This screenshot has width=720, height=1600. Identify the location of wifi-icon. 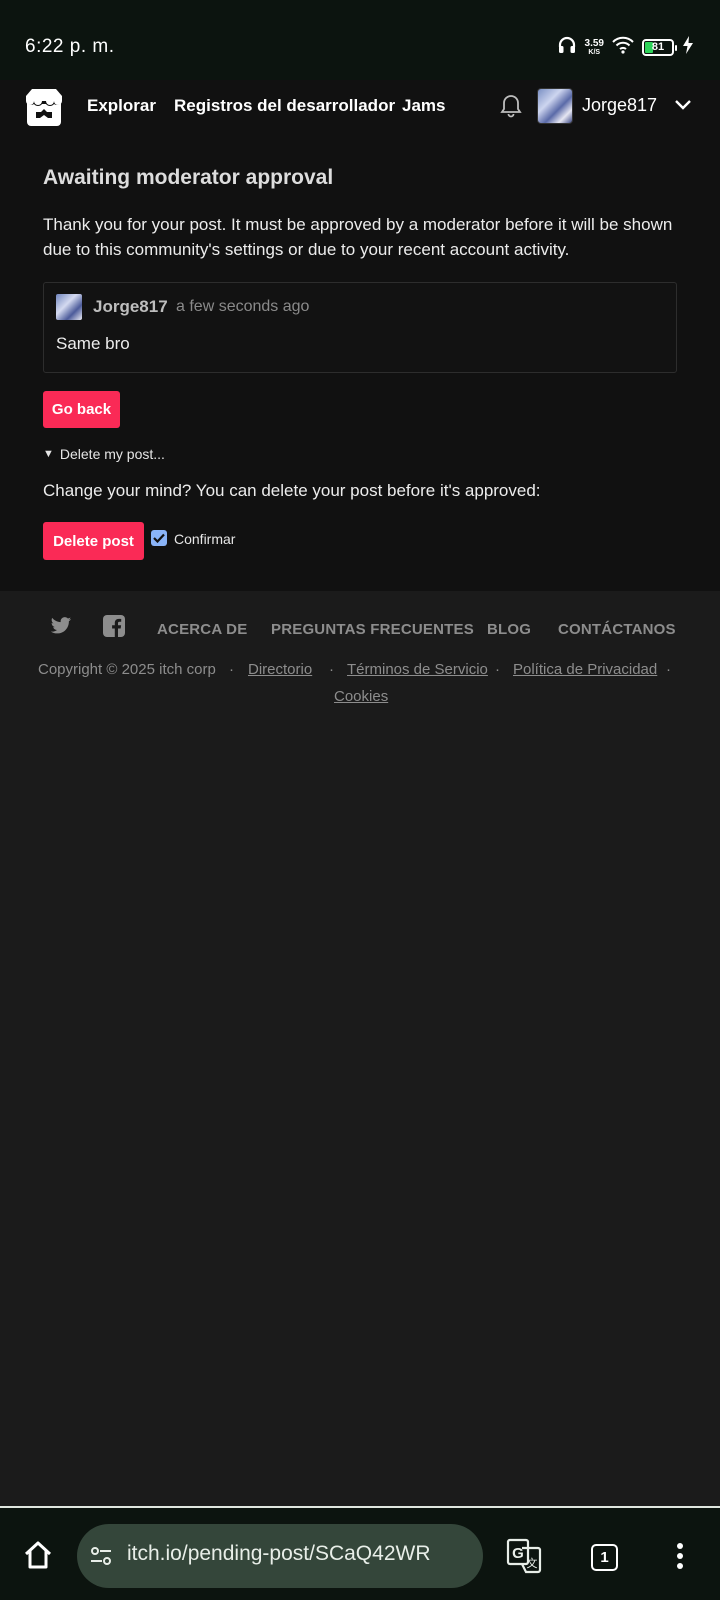
(623, 47).